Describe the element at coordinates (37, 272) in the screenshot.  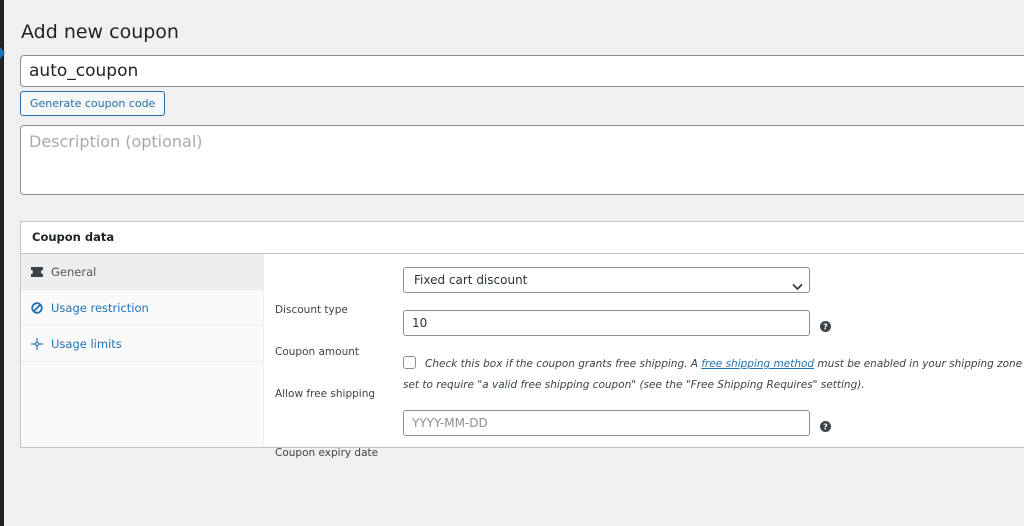
I see `ticket-icon` at that location.